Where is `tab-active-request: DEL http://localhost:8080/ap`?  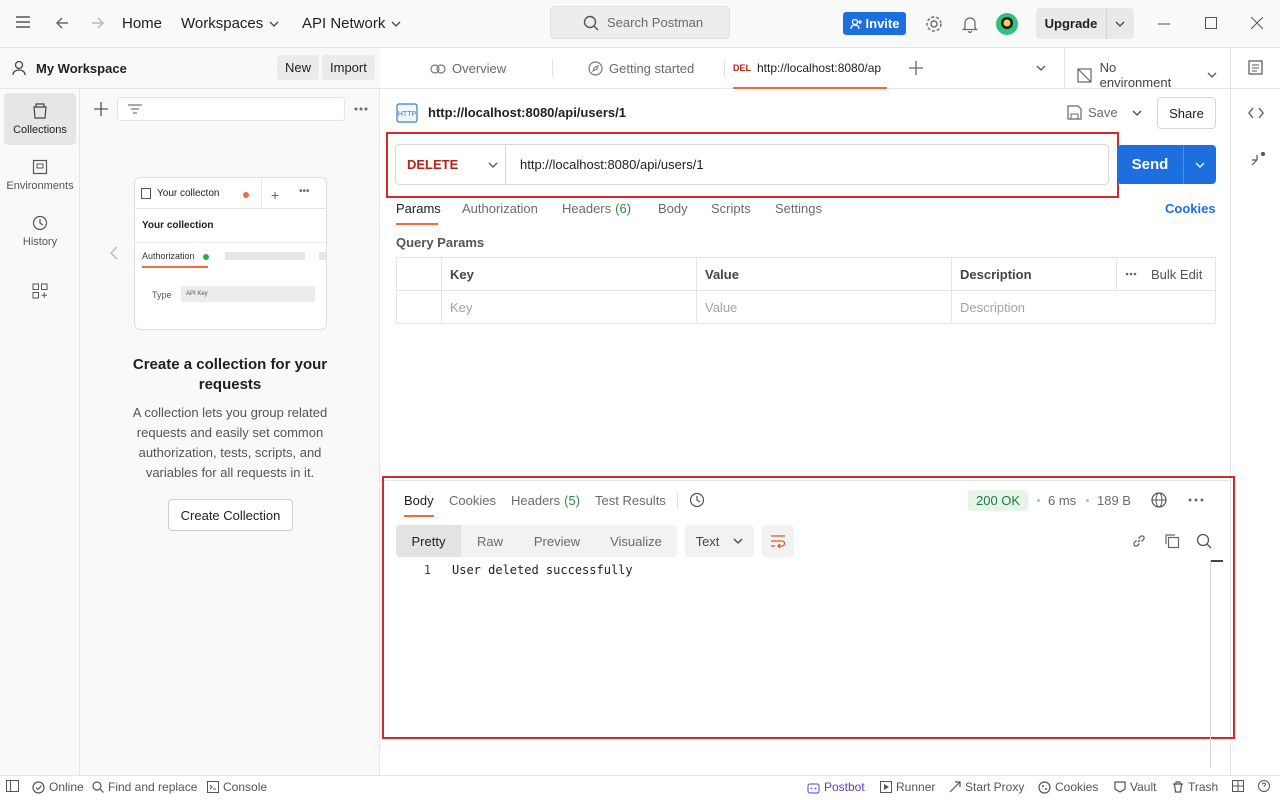
tab-active-request: DEL http://localhost:8080/ap is located at coordinates (810, 68).